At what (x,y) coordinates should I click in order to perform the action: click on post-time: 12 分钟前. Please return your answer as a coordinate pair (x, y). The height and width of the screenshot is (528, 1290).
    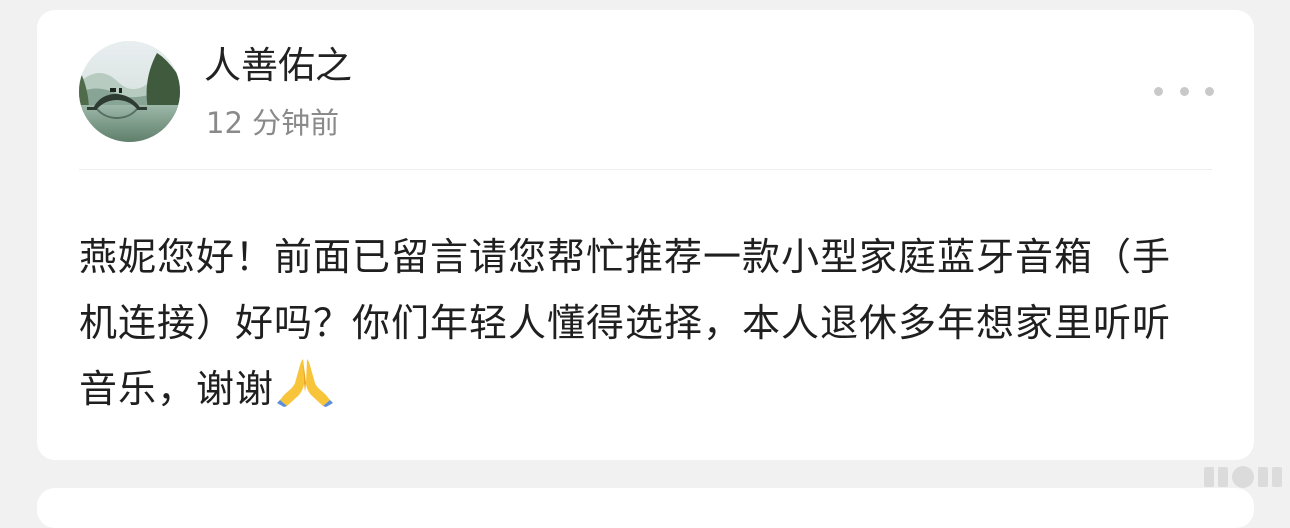
    Looking at the image, I should click on (273, 123).